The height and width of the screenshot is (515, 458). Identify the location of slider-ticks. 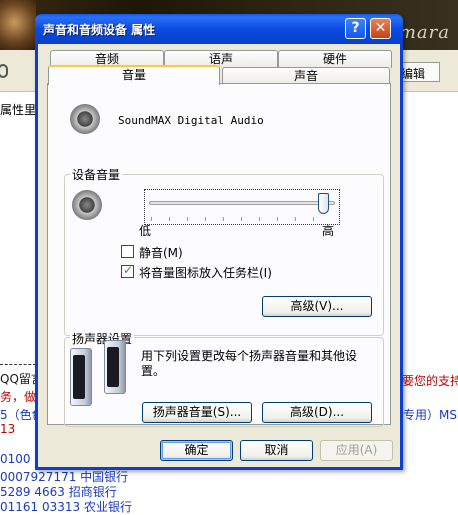
(241, 219).